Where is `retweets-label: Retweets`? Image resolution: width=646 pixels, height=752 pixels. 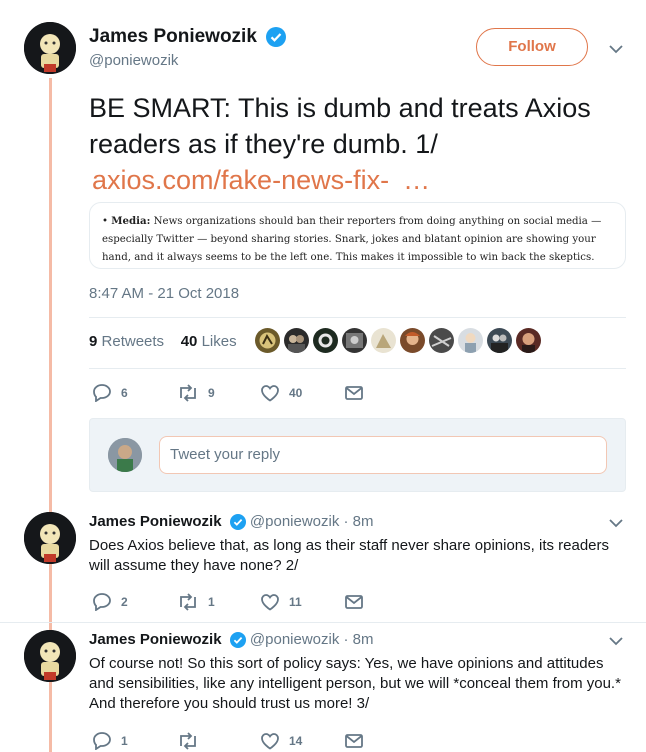 retweets-label: Retweets is located at coordinates (133, 341).